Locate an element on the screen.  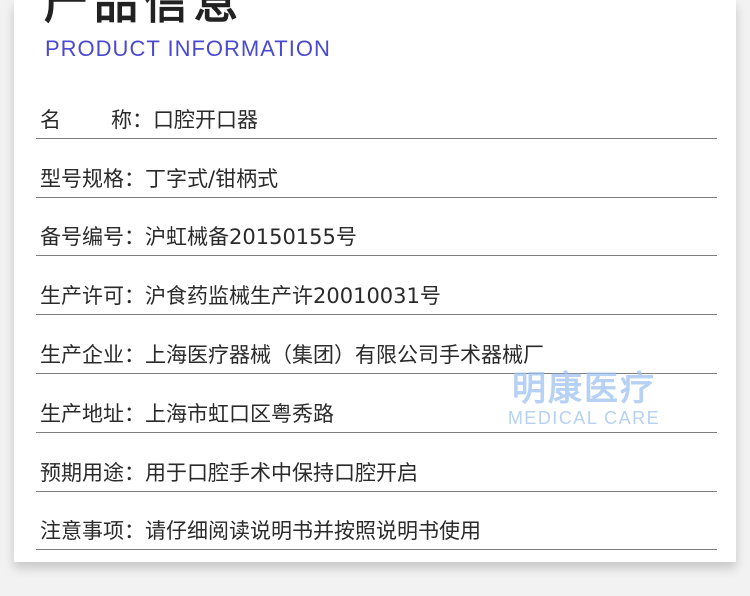
brand-watermark: 明康医疗 MEDICAL CARE is located at coordinates (584, 399).